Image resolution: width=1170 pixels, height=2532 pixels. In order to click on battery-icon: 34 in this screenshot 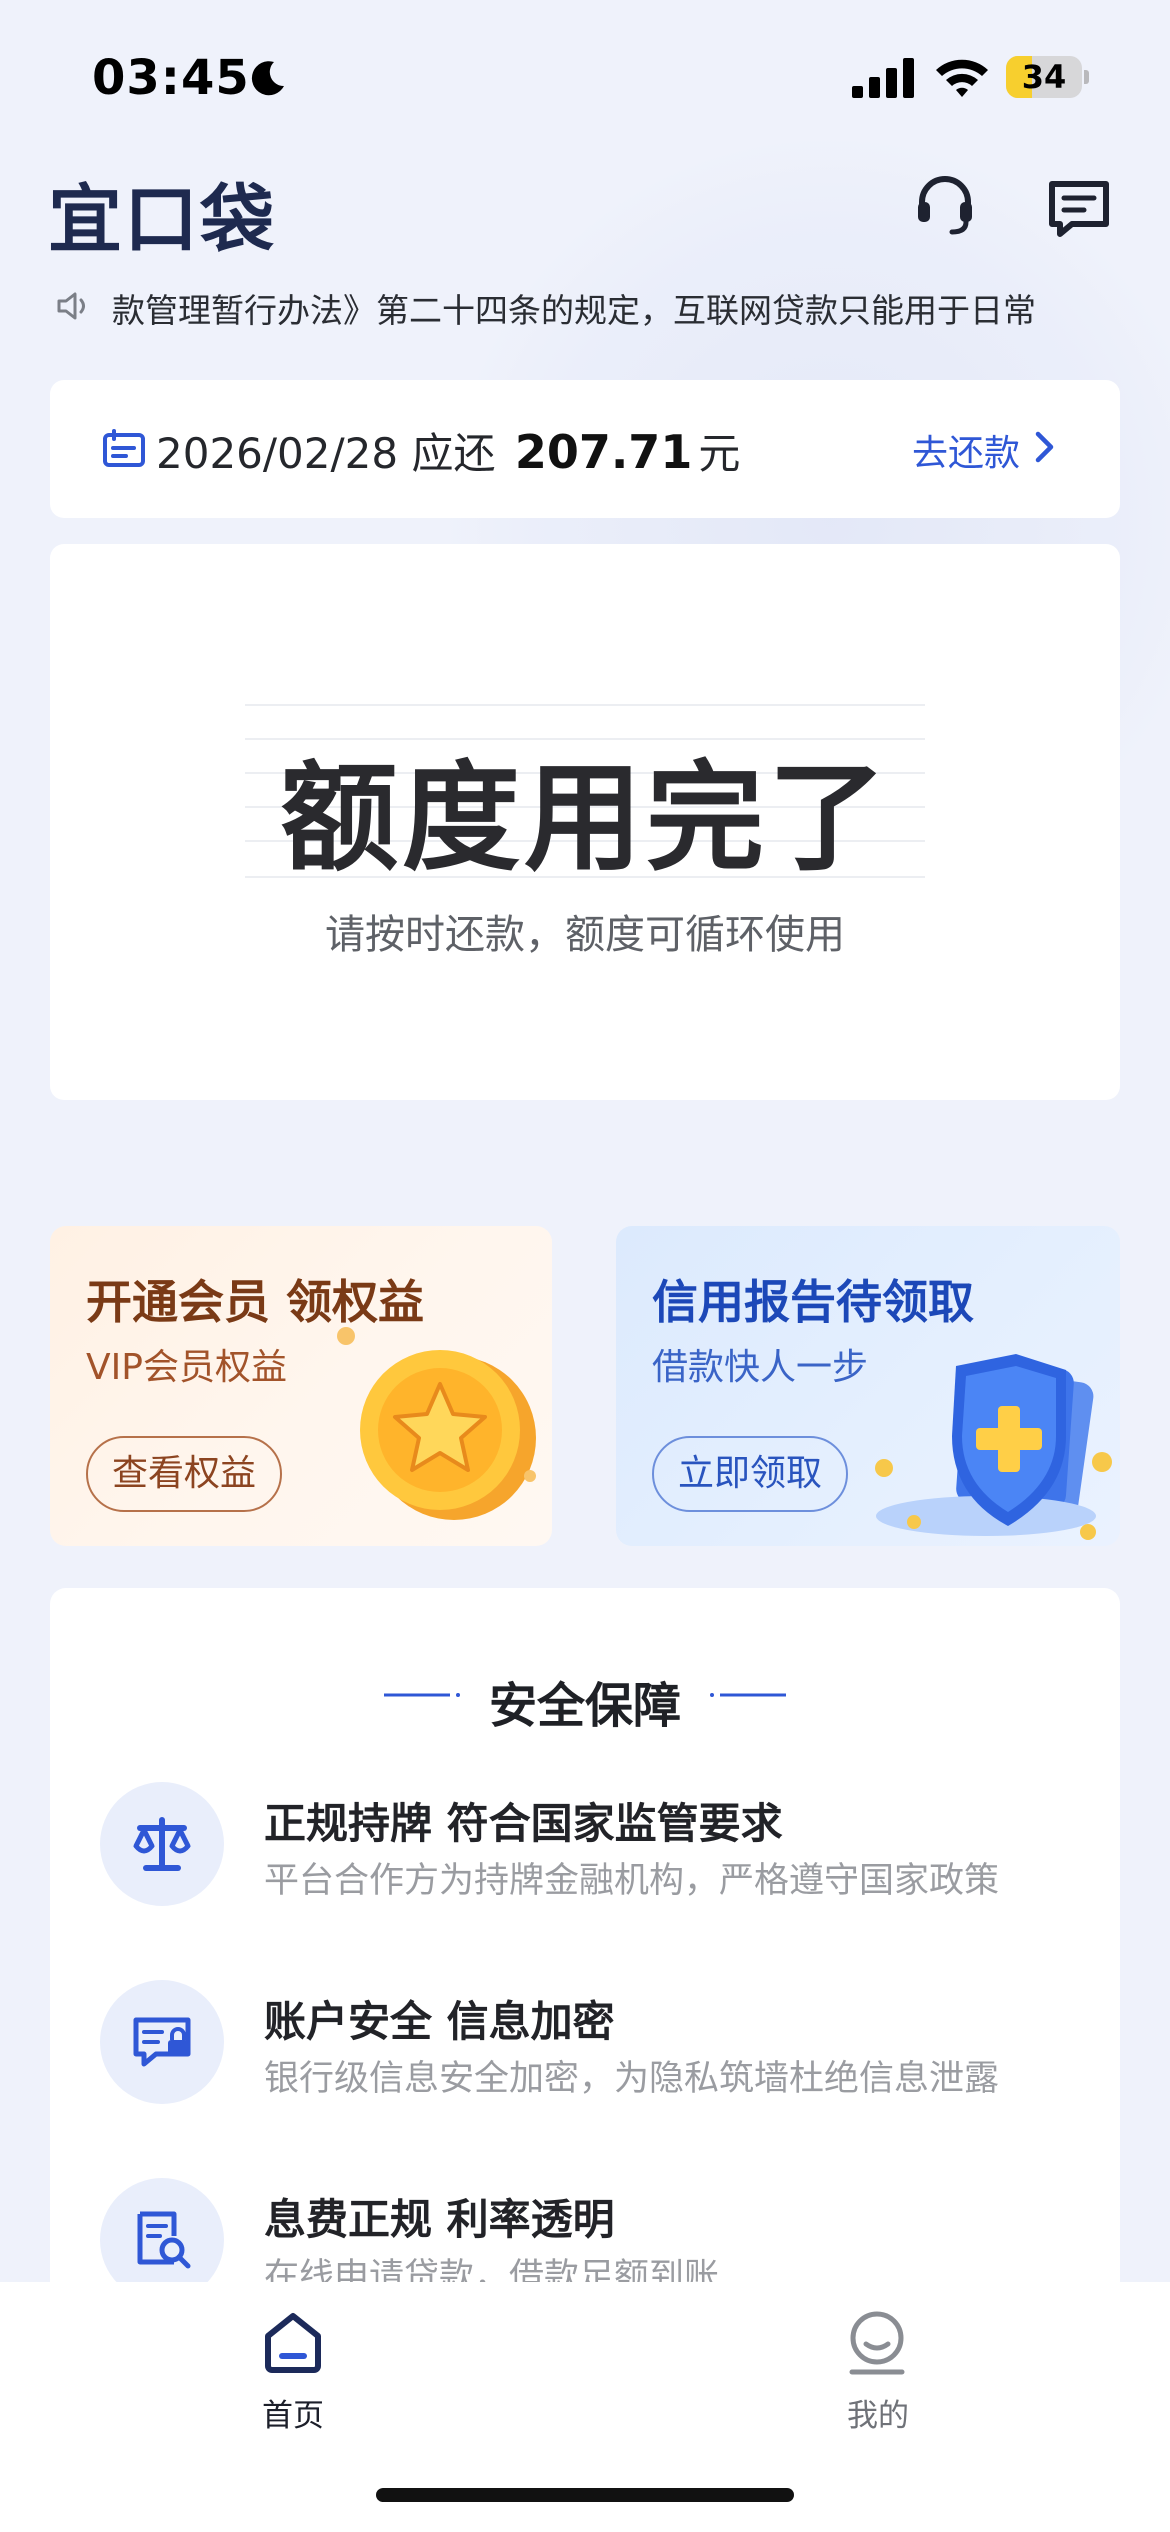, I will do `click(1048, 77)`.